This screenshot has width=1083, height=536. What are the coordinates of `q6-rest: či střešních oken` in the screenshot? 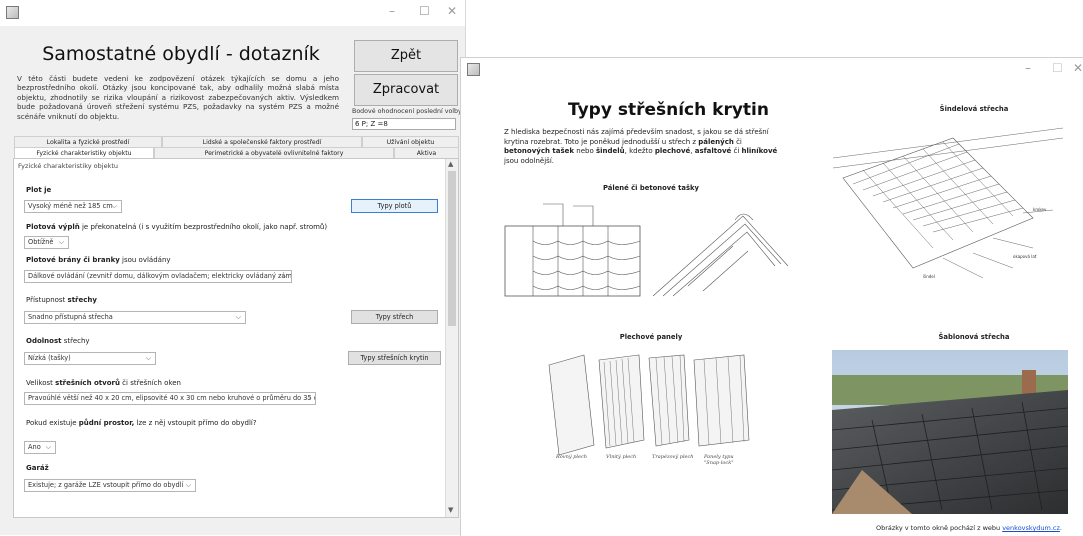 It's located at (150, 383).